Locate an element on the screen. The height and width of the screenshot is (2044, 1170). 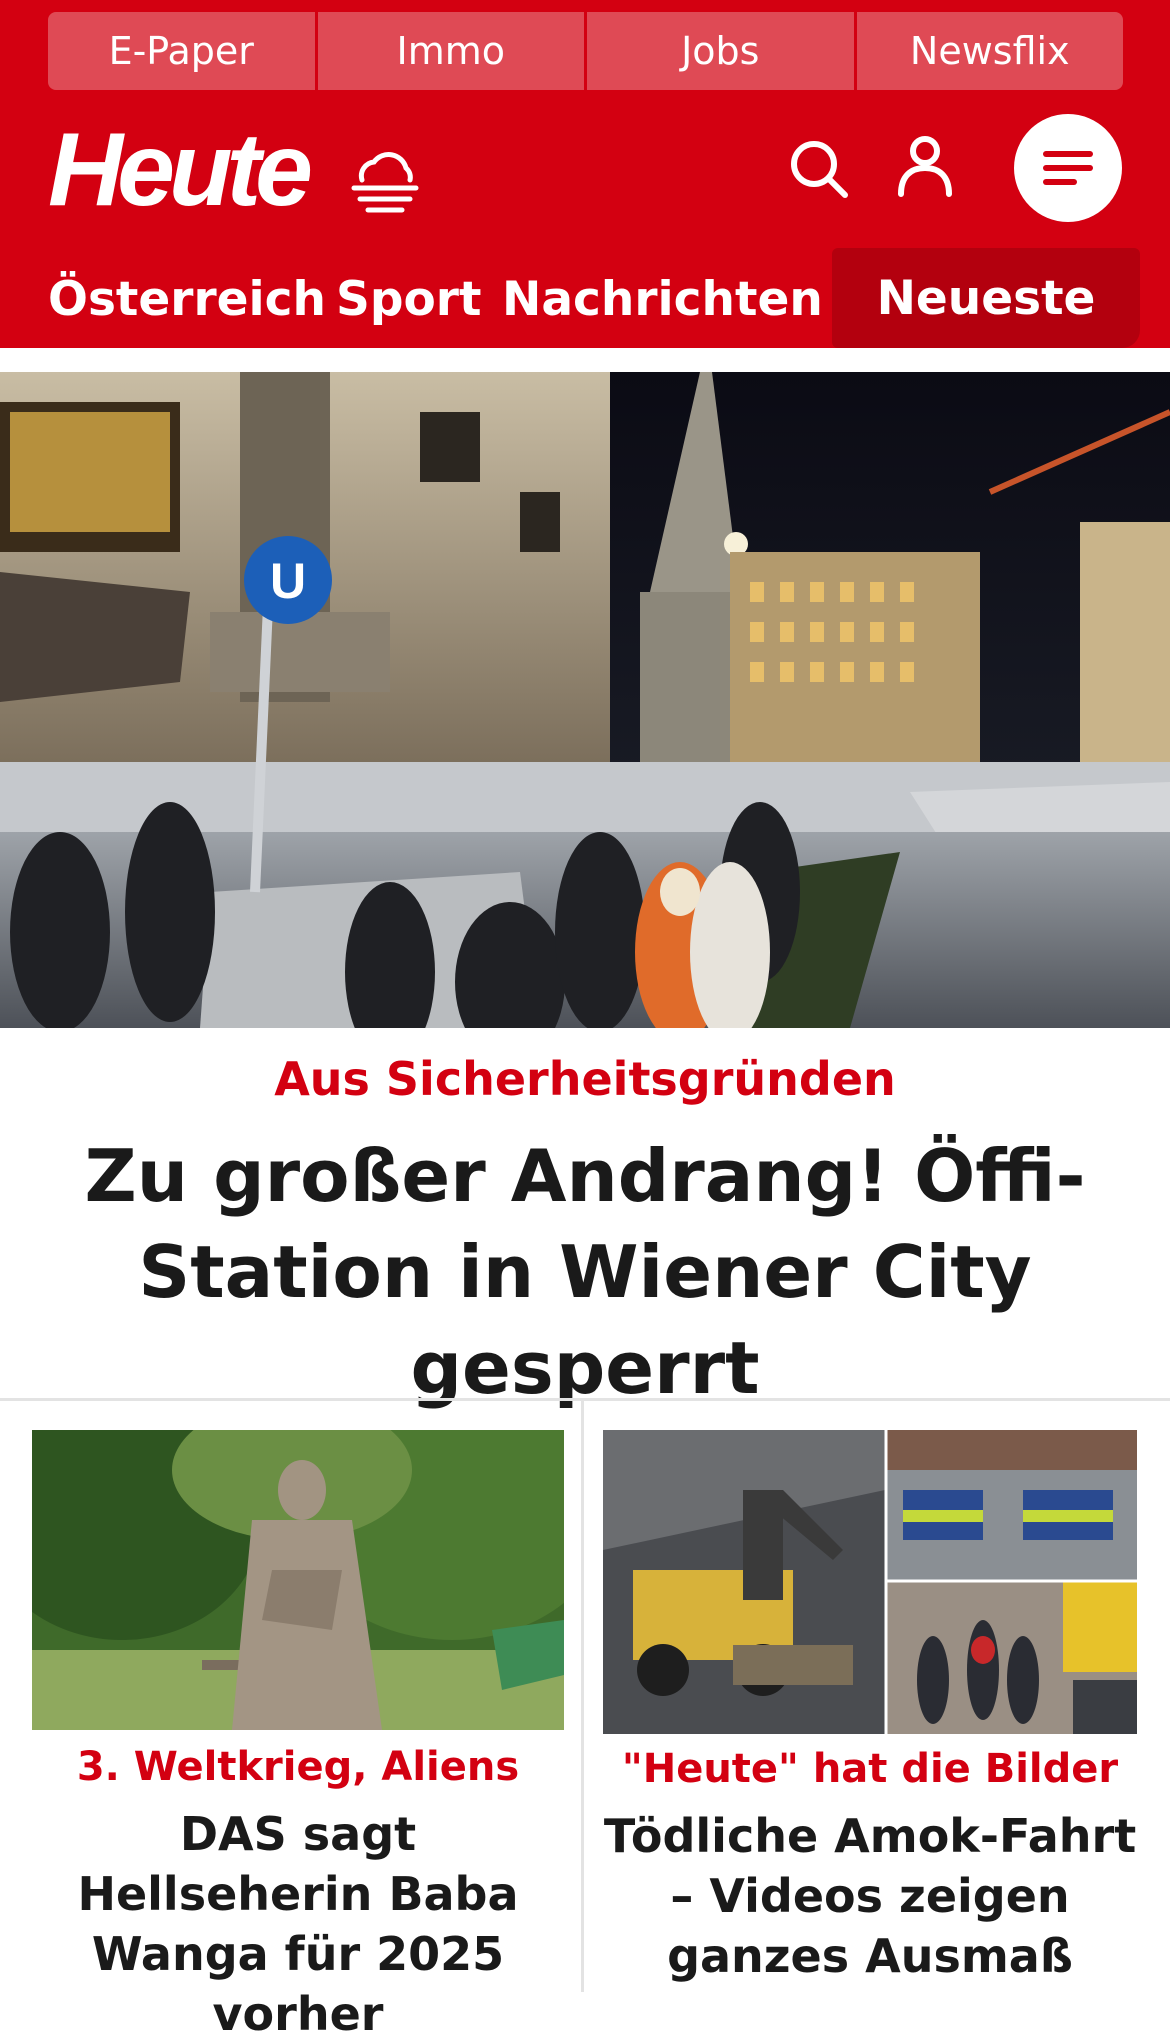
section-divider is located at coordinates (585, 1399).